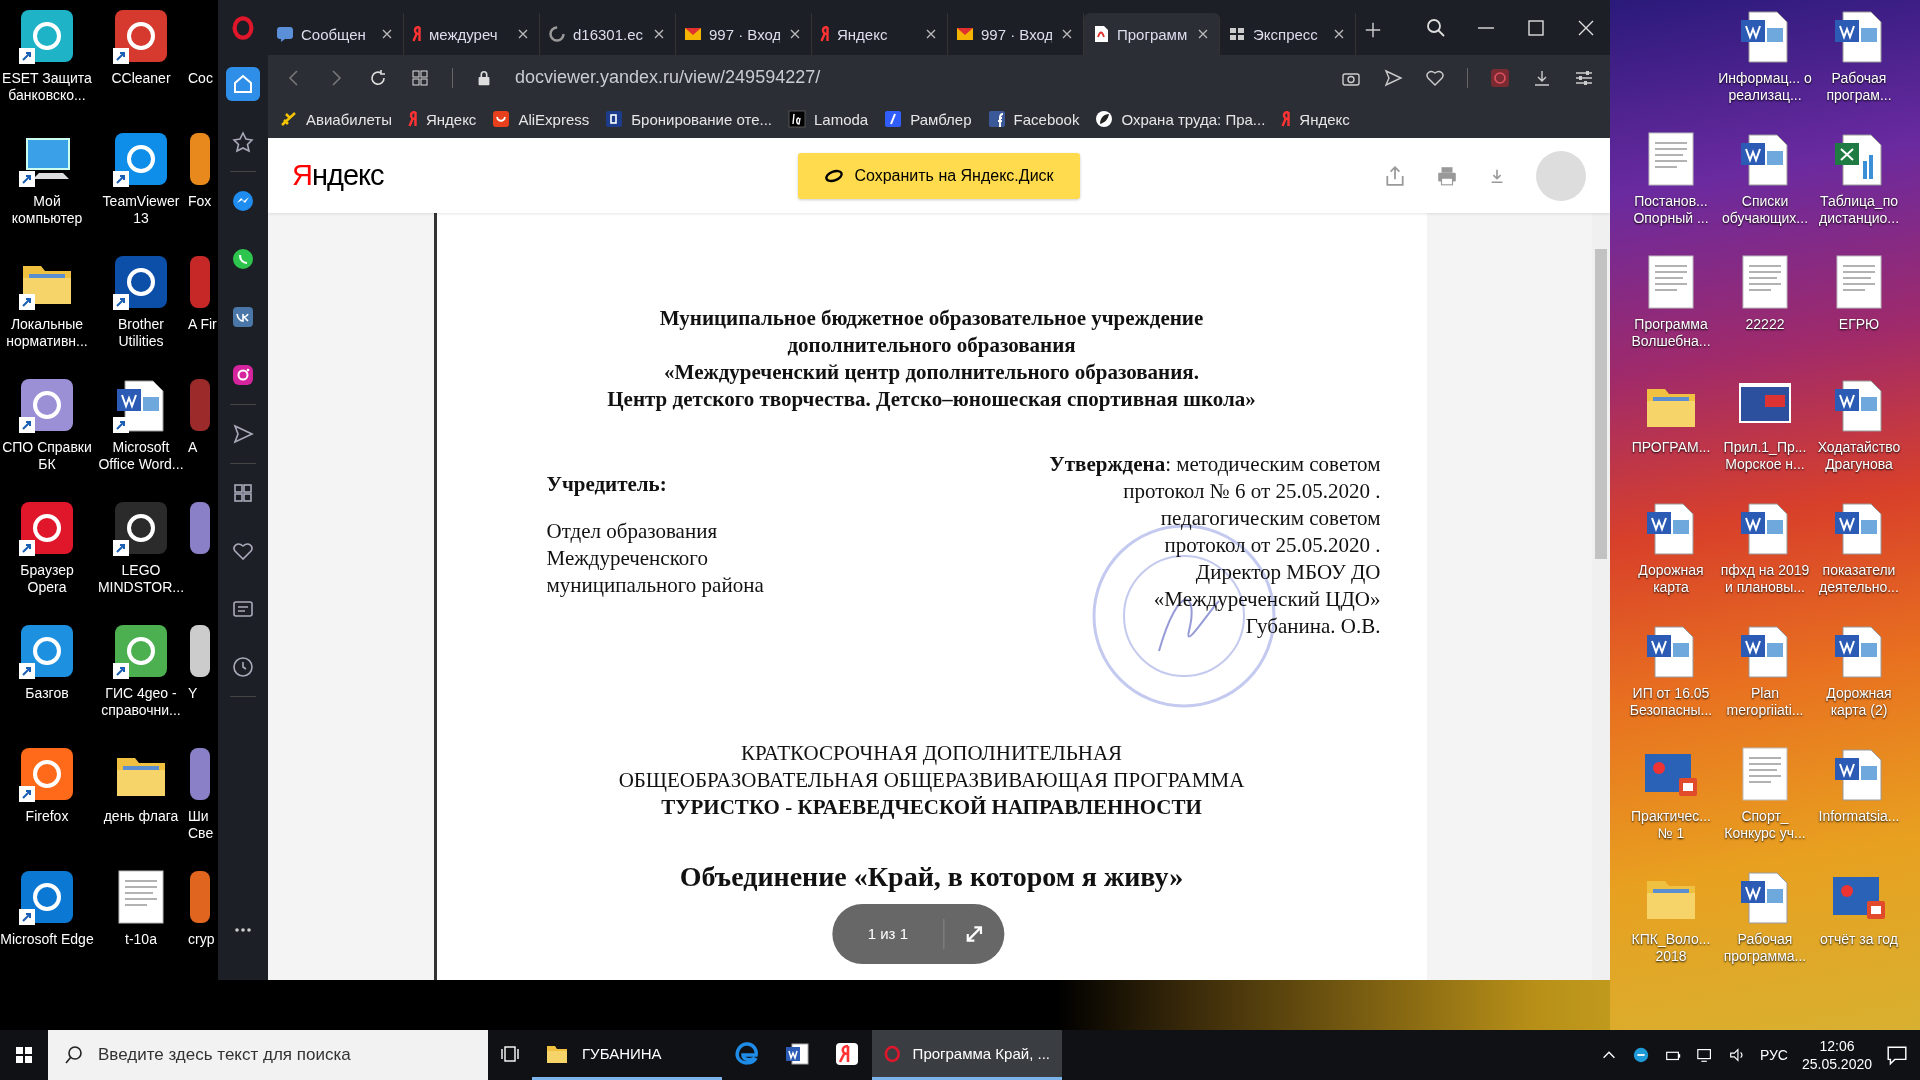 Image resolution: width=1920 pixels, height=1080 pixels. I want to click on reload-icon, so click(378, 77).